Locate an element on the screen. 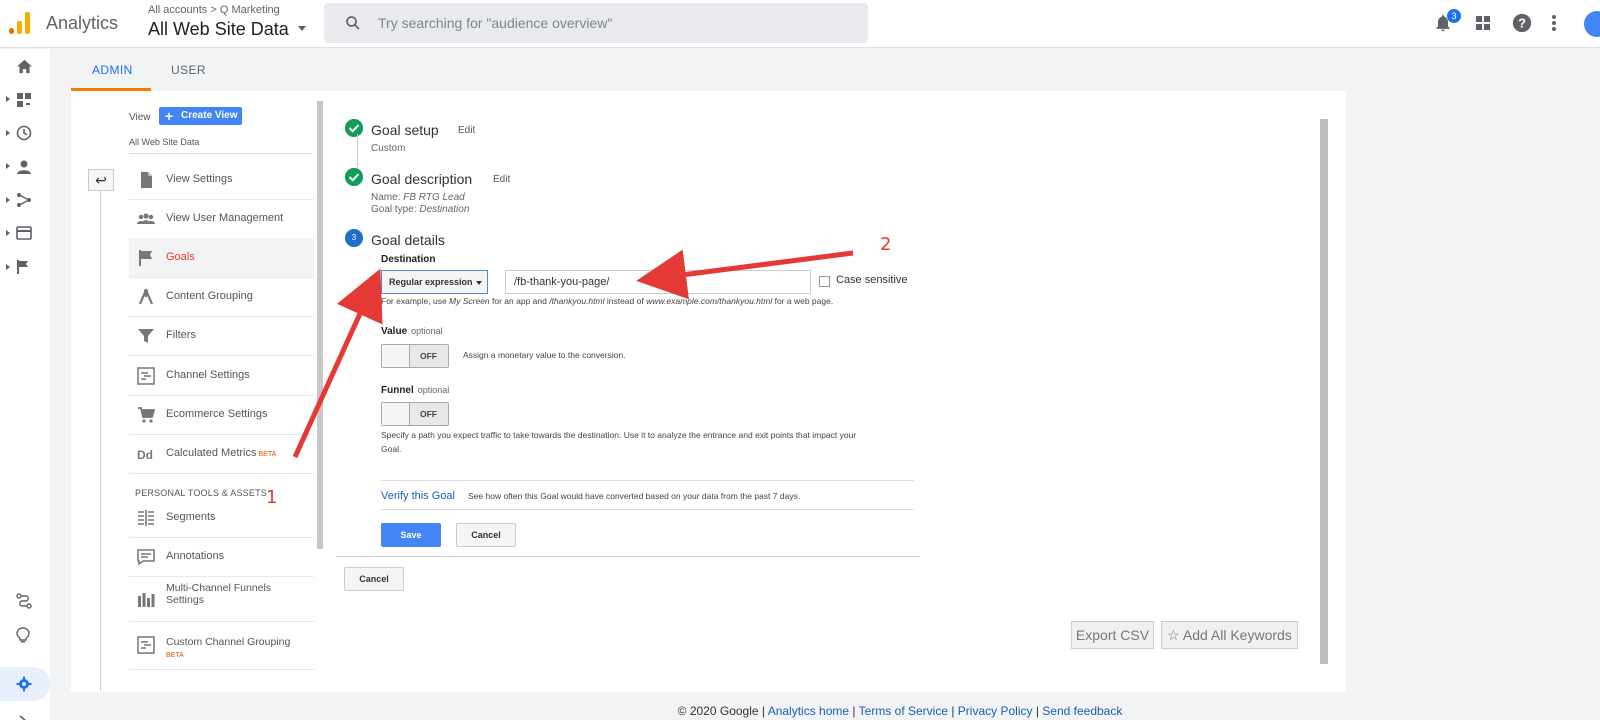  goal-details-title: Goal details is located at coordinates (408, 240).